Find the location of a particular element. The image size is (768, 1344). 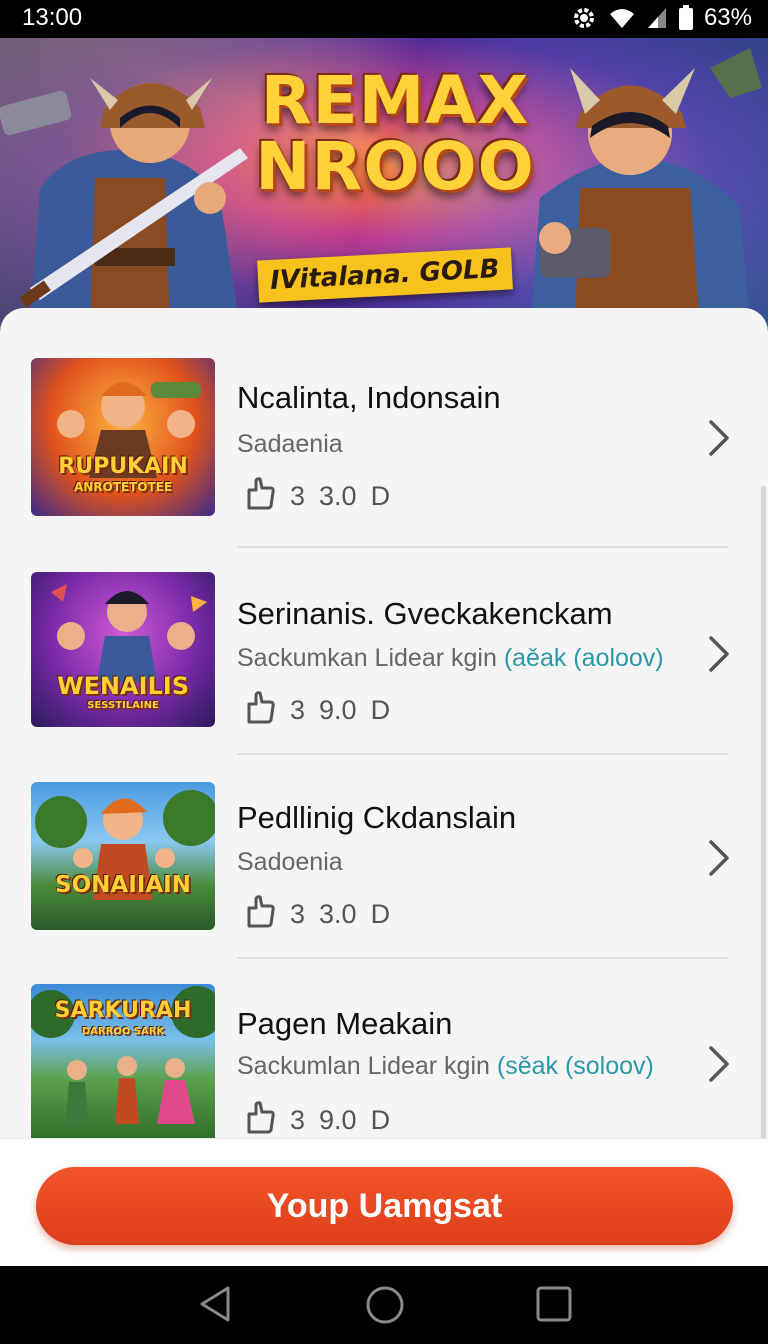

item-subtitle: Sadaenia is located at coordinates (290, 444).